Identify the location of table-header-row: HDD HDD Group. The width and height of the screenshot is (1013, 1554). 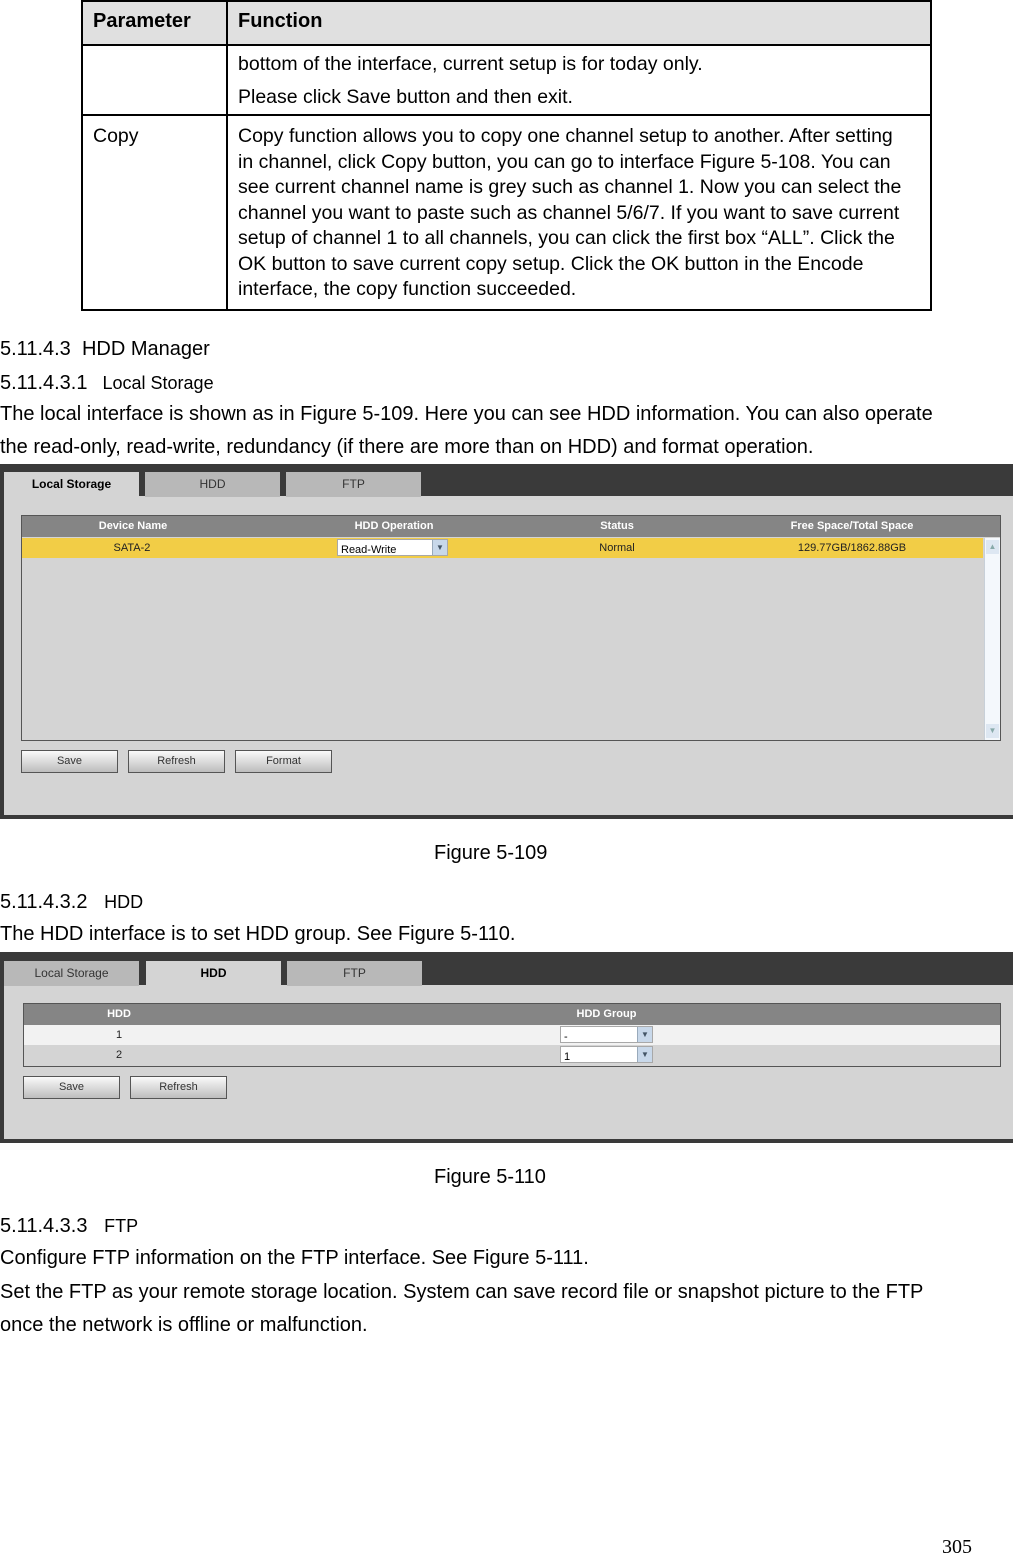
(512, 1014).